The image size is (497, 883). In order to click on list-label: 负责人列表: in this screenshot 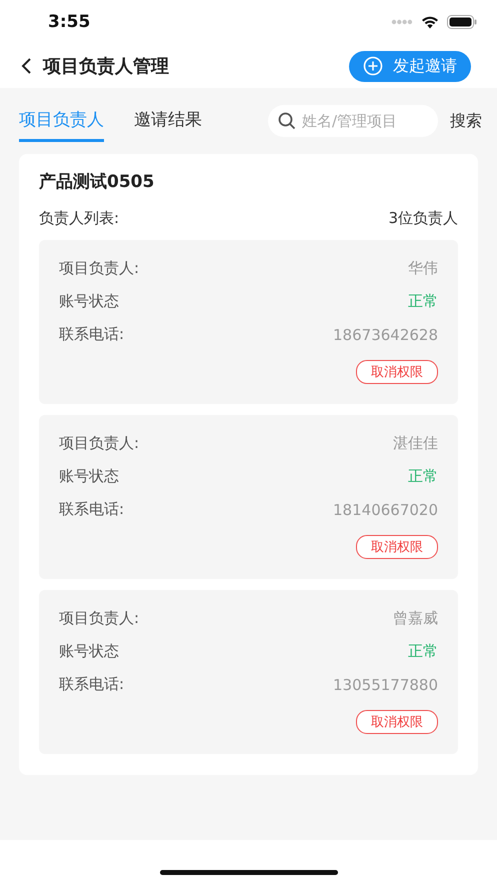, I will do `click(79, 218)`.